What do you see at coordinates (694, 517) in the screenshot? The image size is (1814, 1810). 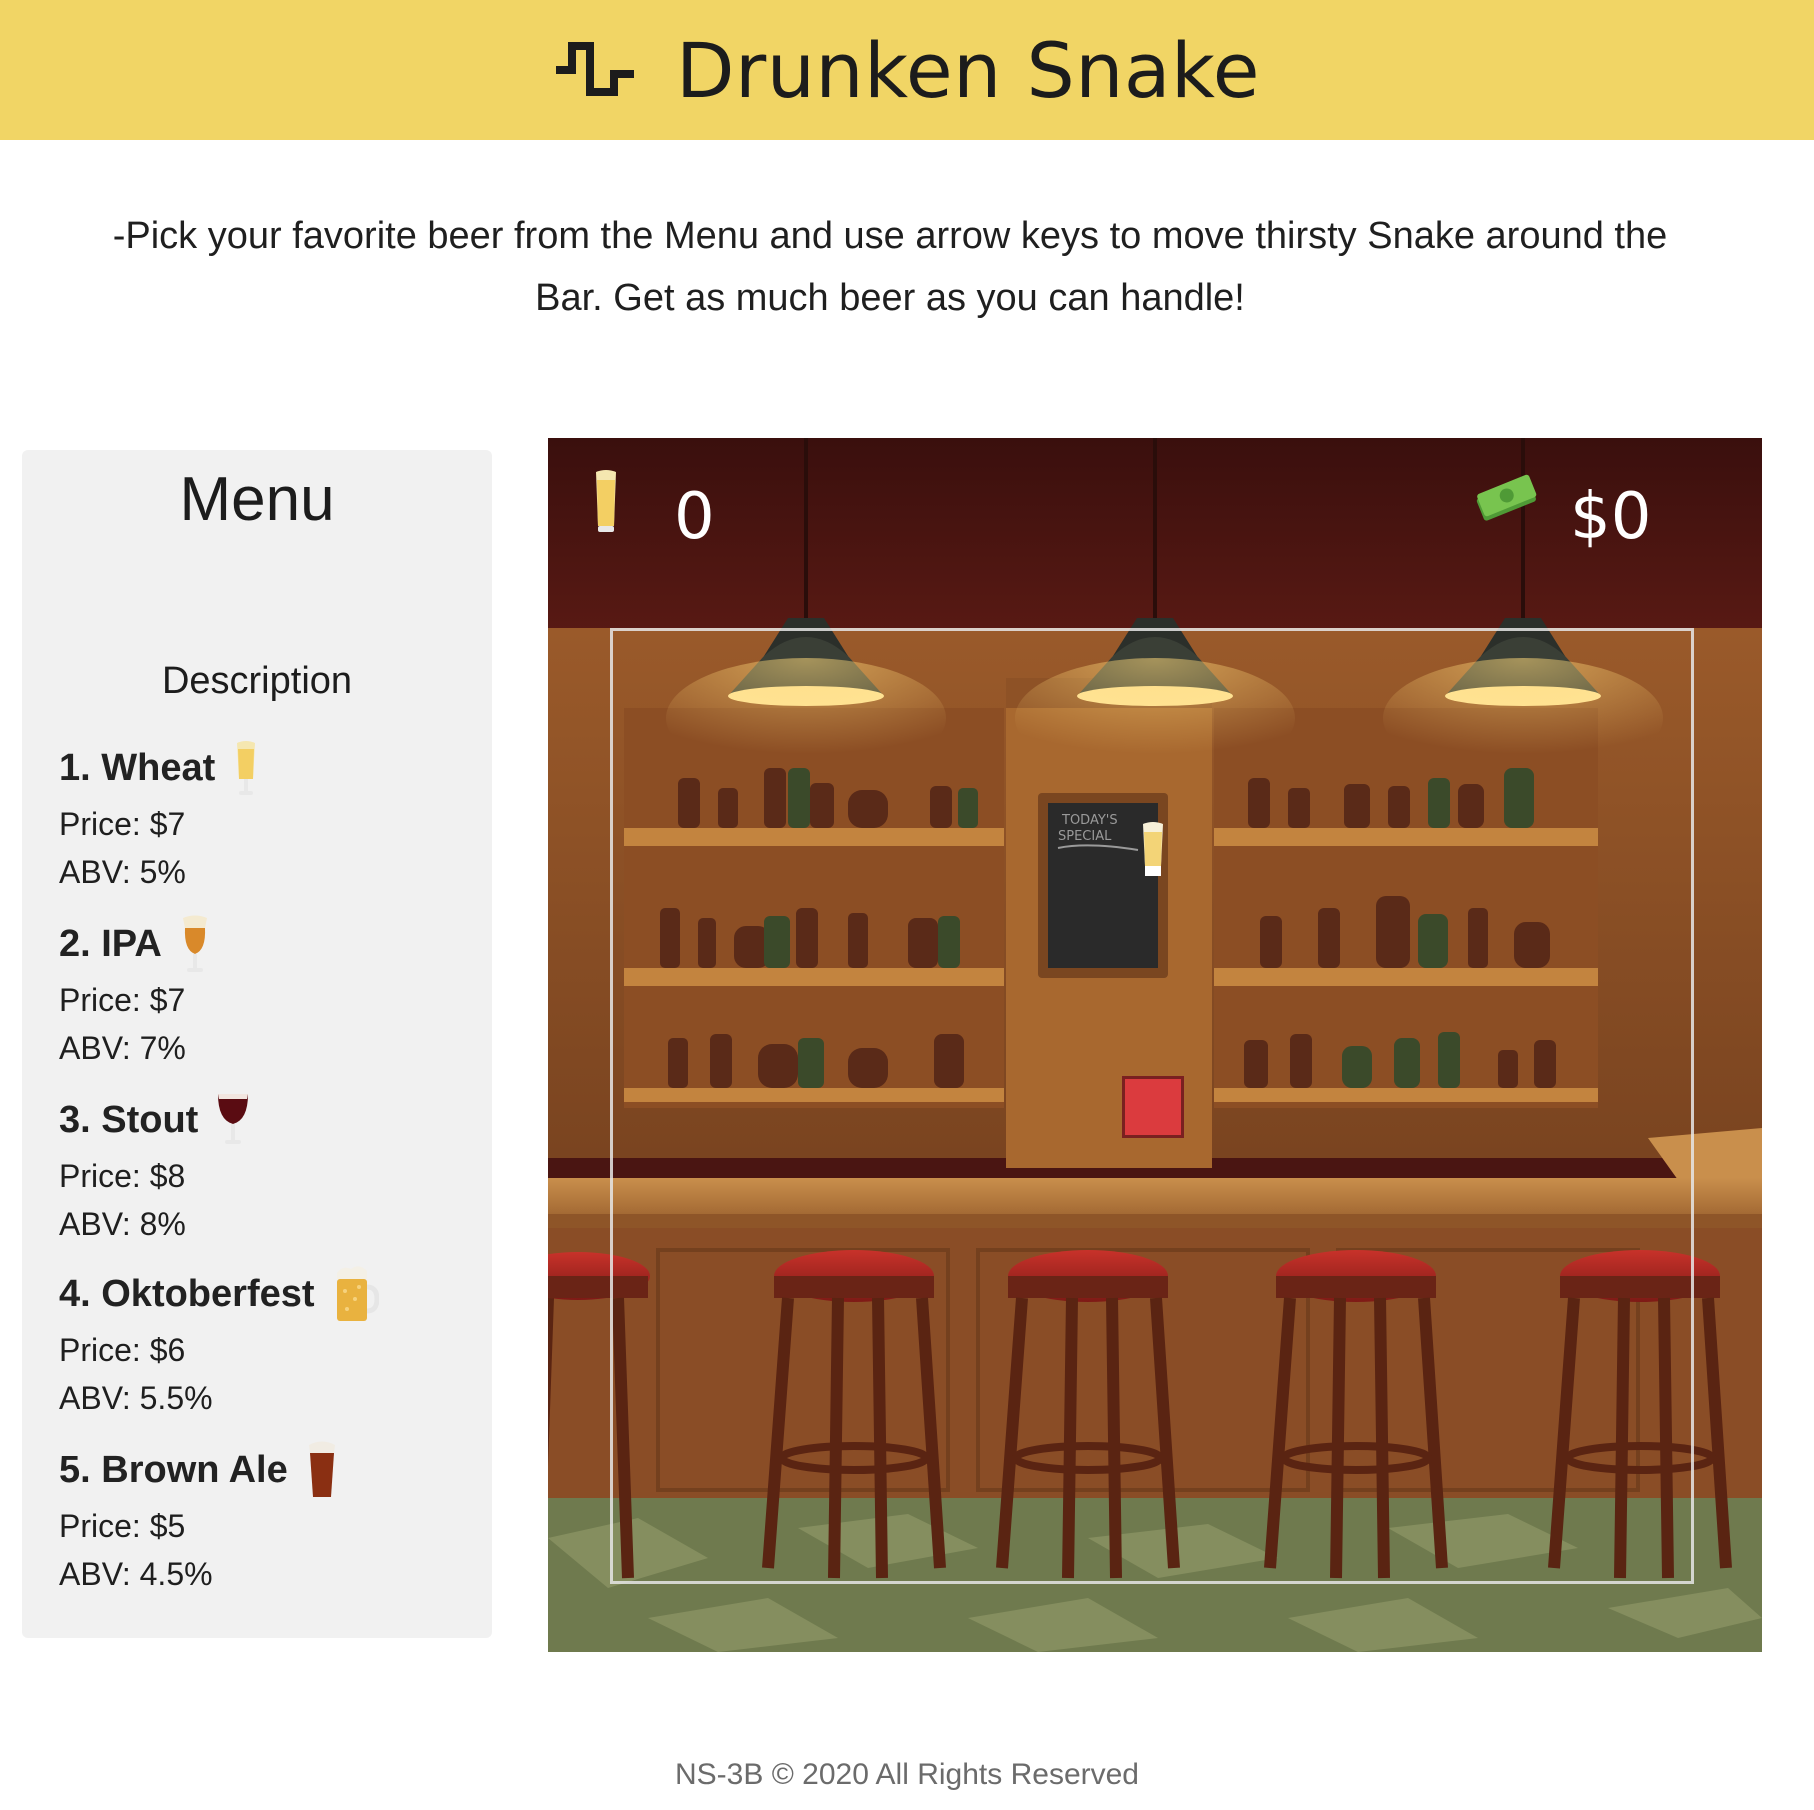 I see `beer-count: 0` at bounding box center [694, 517].